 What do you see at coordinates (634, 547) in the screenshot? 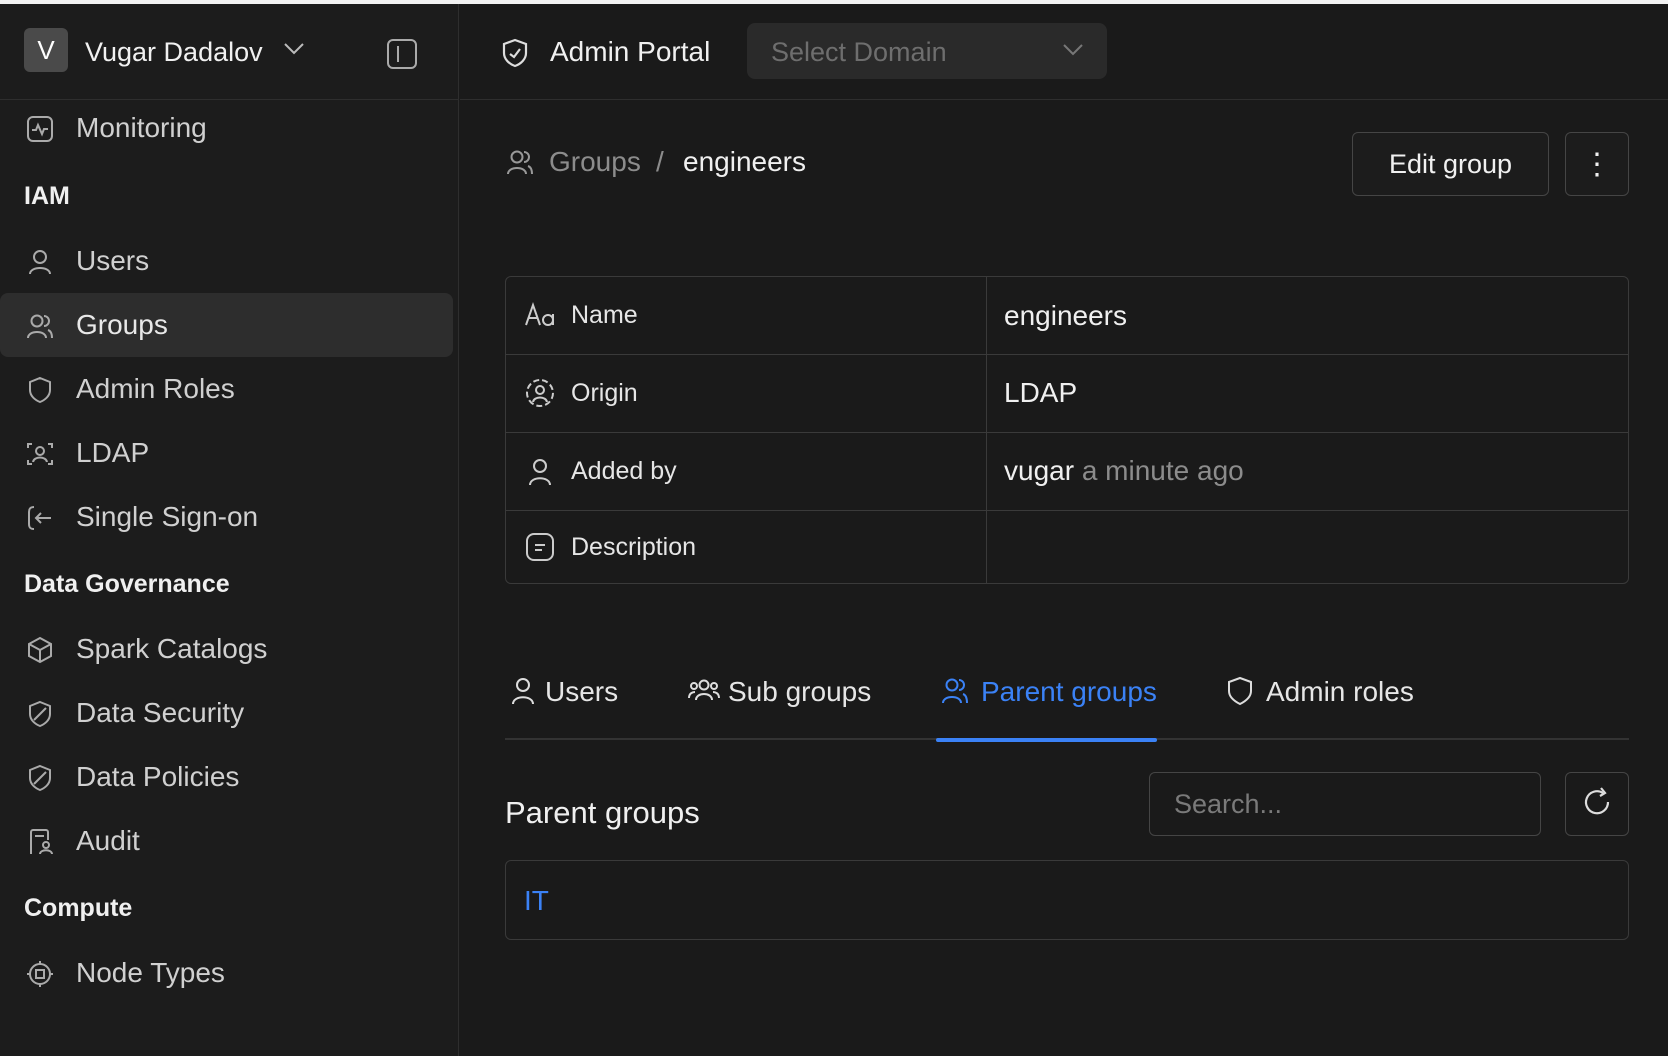
I see `property-label: Description` at bounding box center [634, 547].